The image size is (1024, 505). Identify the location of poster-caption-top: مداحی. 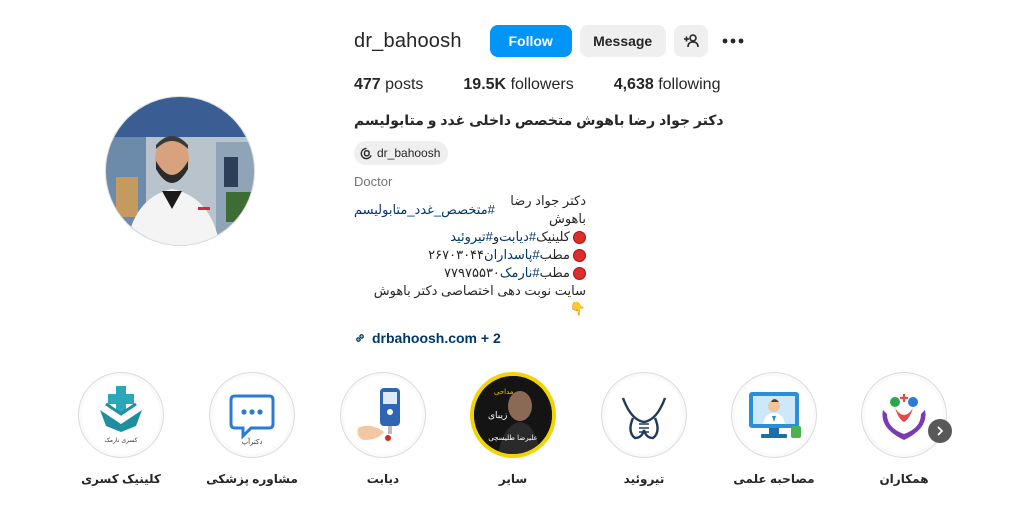
(504, 392).